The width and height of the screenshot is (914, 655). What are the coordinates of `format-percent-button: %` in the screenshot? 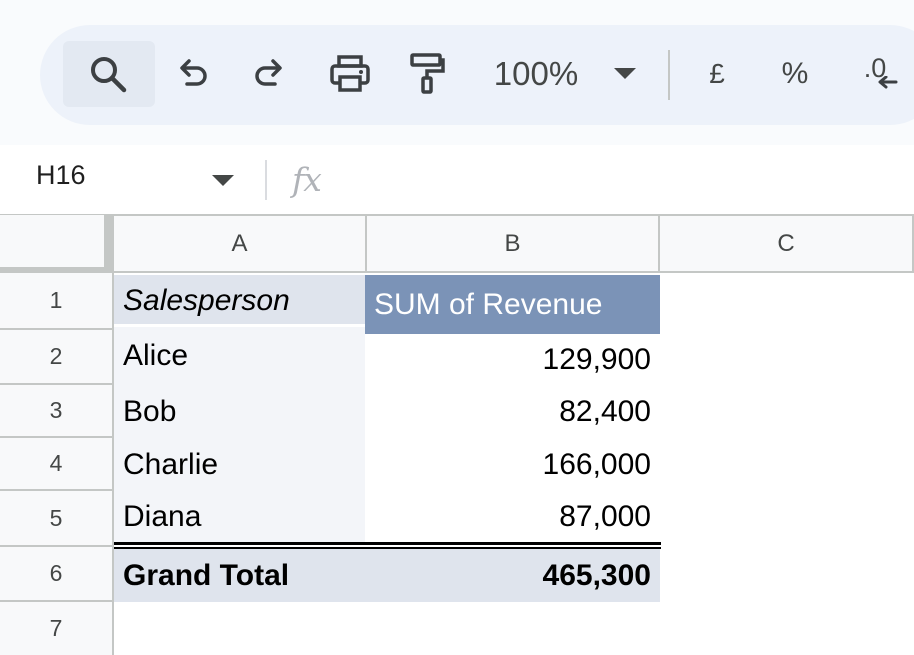 It's located at (795, 74).